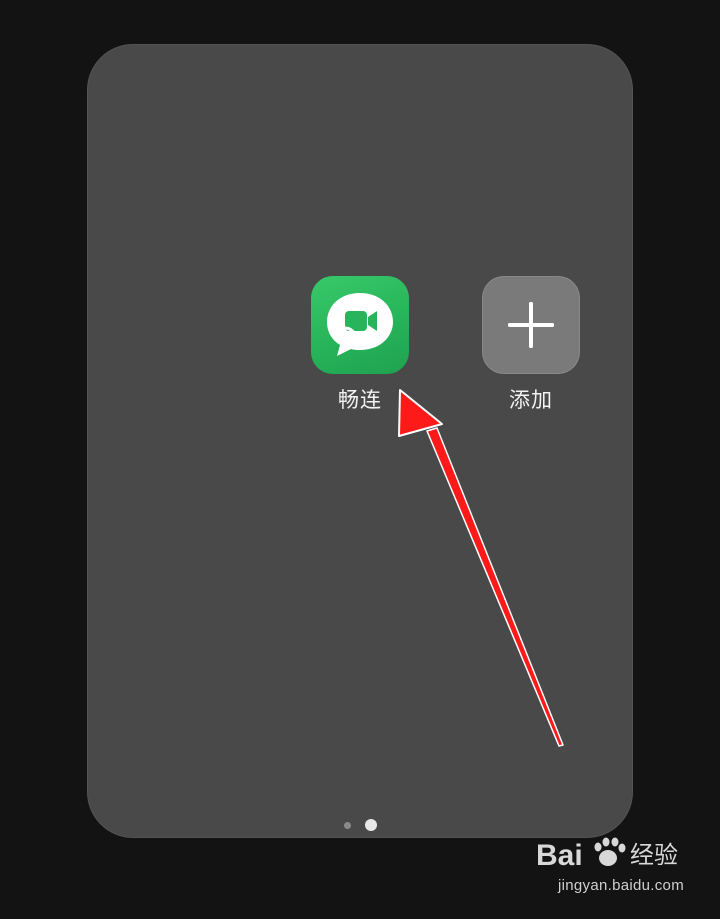  I want to click on plus-icon, so click(531, 325).